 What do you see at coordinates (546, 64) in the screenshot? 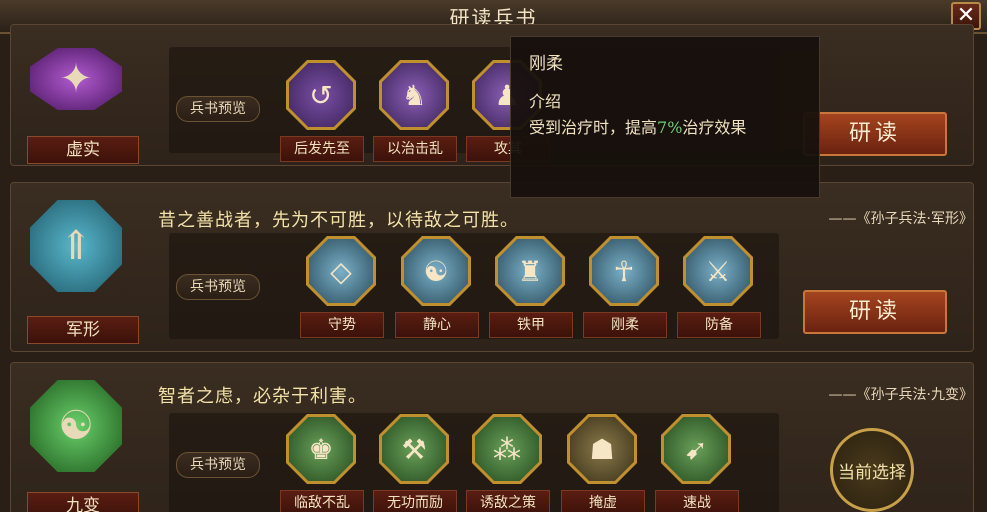
I see `tooltip-skill-name: 刚柔` at bounding box center [546, 64].